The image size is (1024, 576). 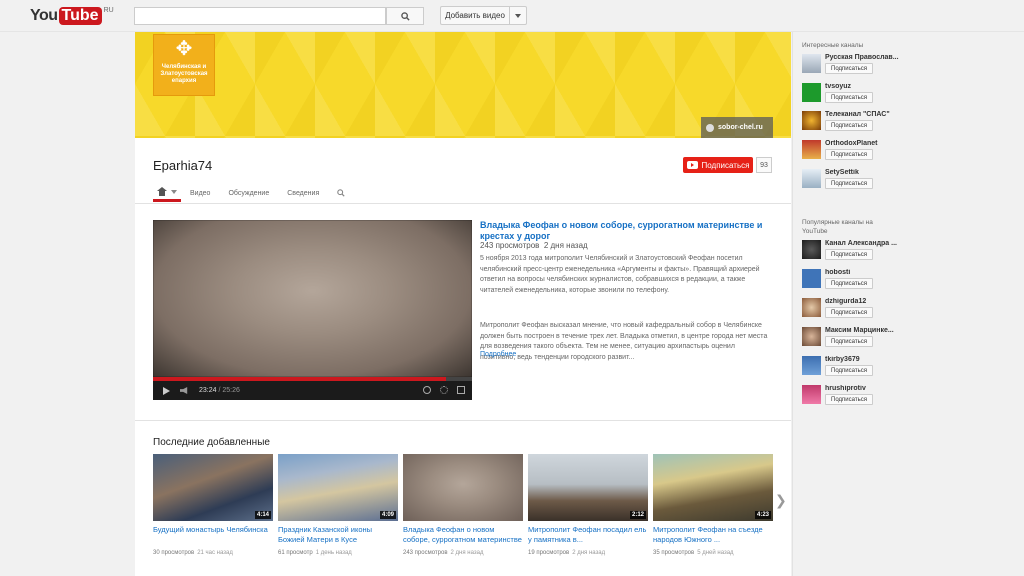 I want to click on channel-name: SetySettik, so click(x=867, y=172).